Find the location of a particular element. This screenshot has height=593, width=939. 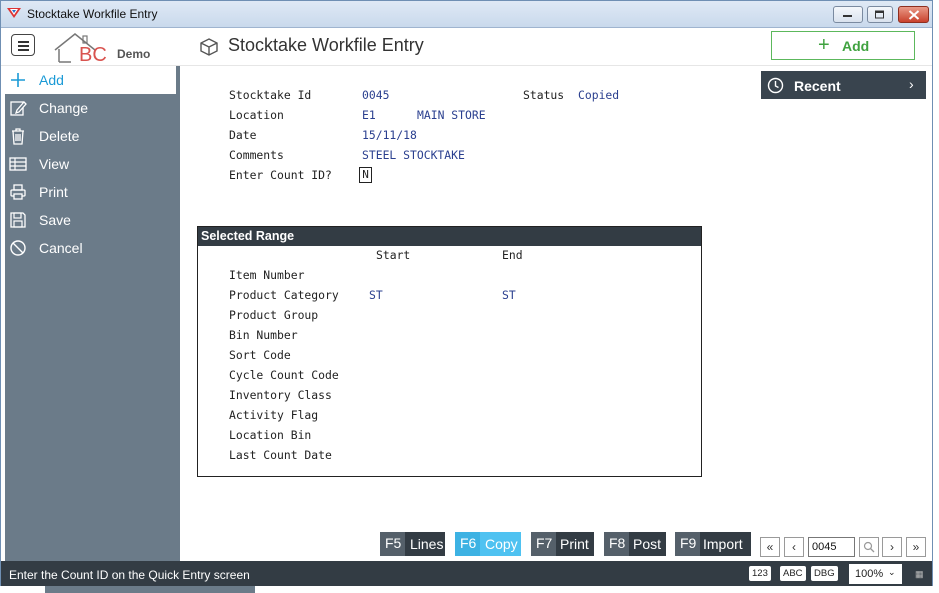

add-button-label: Add is located at coordinates (856, 46).